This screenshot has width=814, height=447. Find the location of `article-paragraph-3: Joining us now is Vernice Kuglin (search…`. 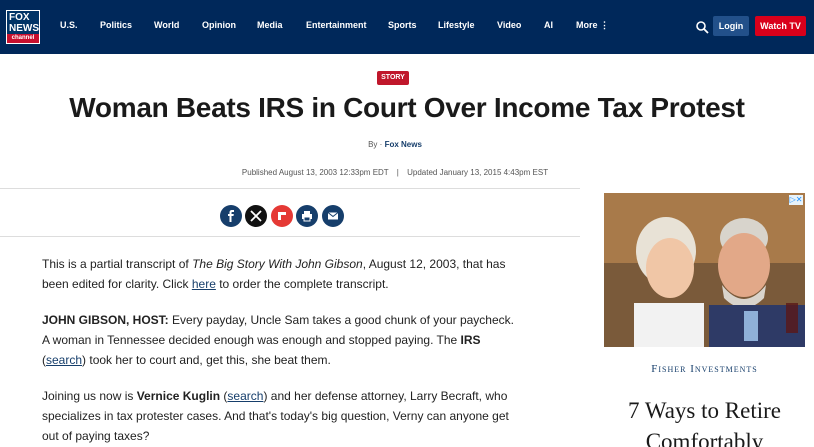

article-paragraph-3: Joining us now is Vernice Kuglin (search… is located at coordinates (282, 416).